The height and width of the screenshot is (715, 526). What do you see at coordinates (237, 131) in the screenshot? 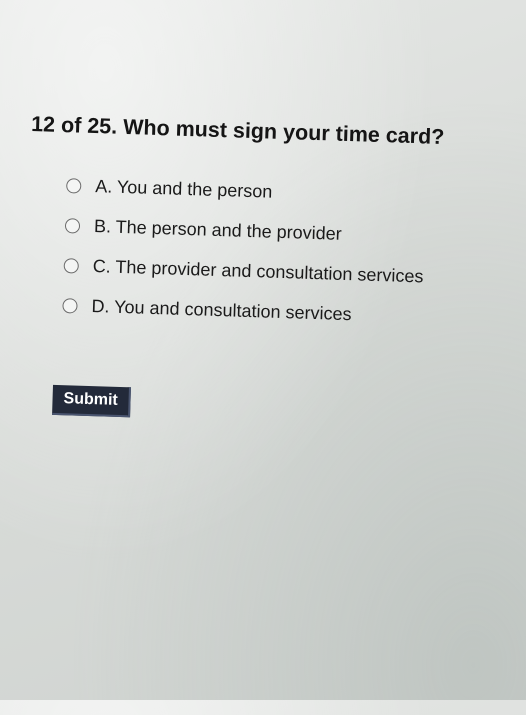
I see `question-text: 12 of 25. Who must sign your time card?` at bounding box center [237, 131].